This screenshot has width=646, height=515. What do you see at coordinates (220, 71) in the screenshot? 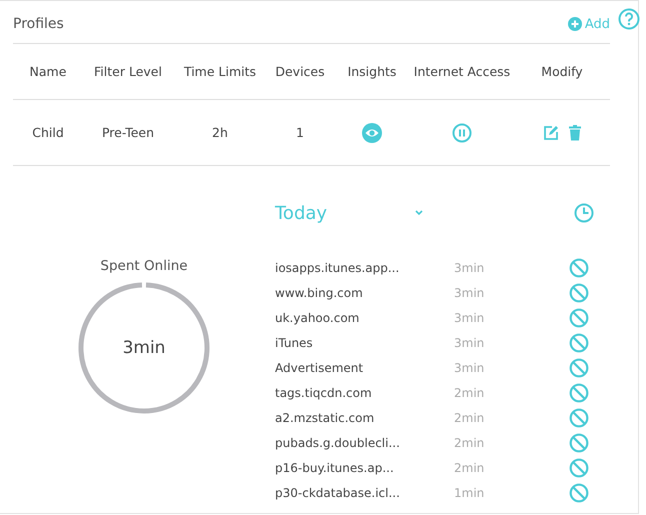
I see `column-header: Time Limits` at bounding box center [220, 71].